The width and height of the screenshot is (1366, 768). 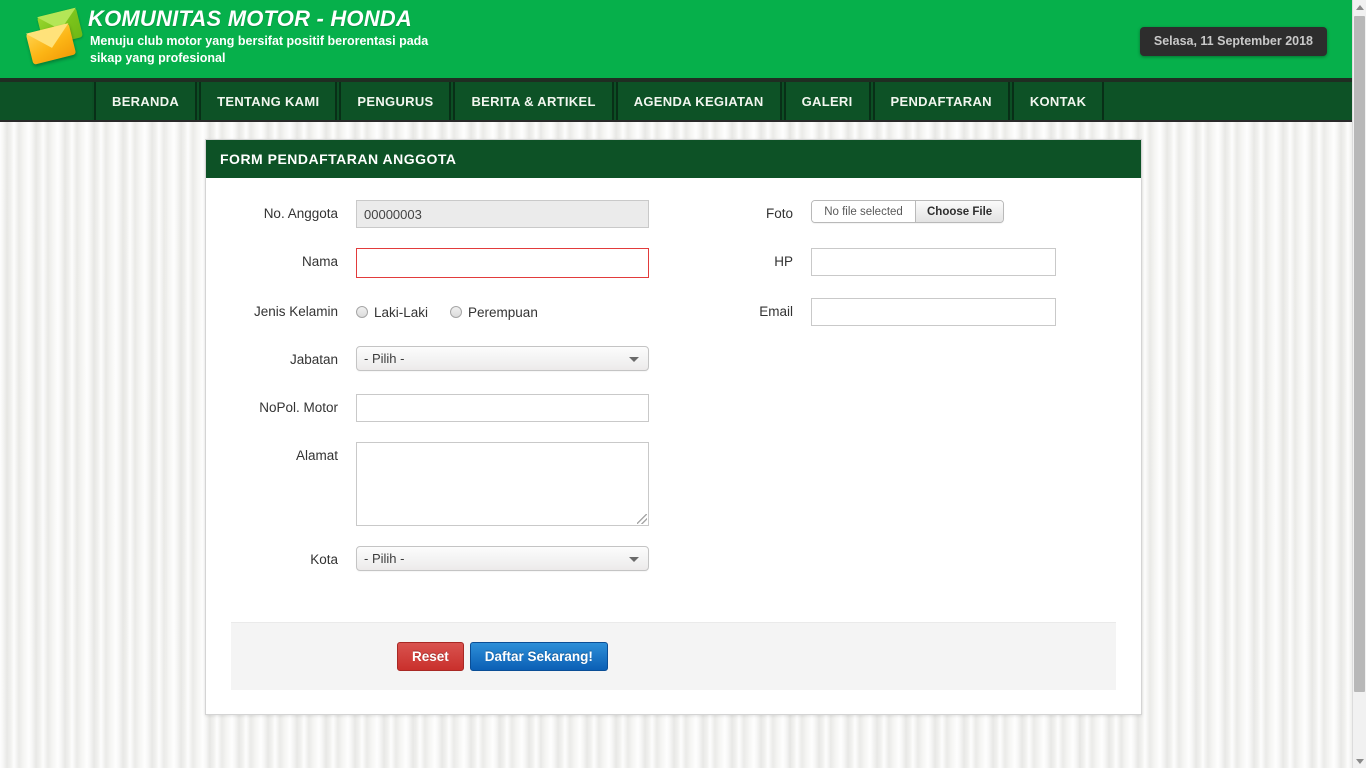 I want to click on nav-bottom-border, so click(x=676, y=121).